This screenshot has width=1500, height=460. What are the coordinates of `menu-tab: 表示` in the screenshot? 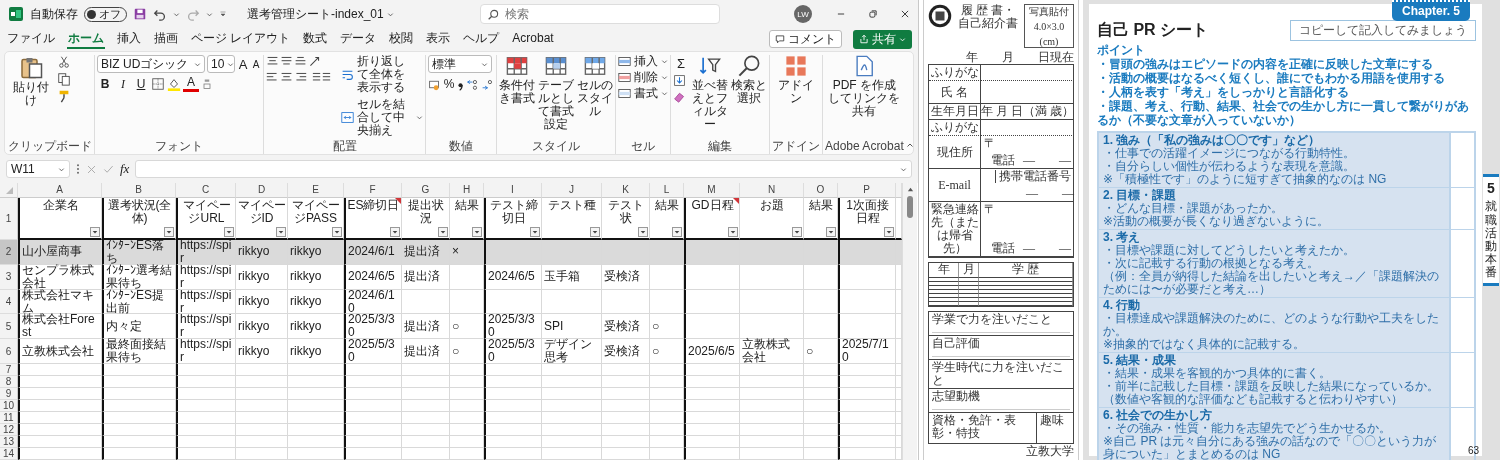 It's located at (438, 39).